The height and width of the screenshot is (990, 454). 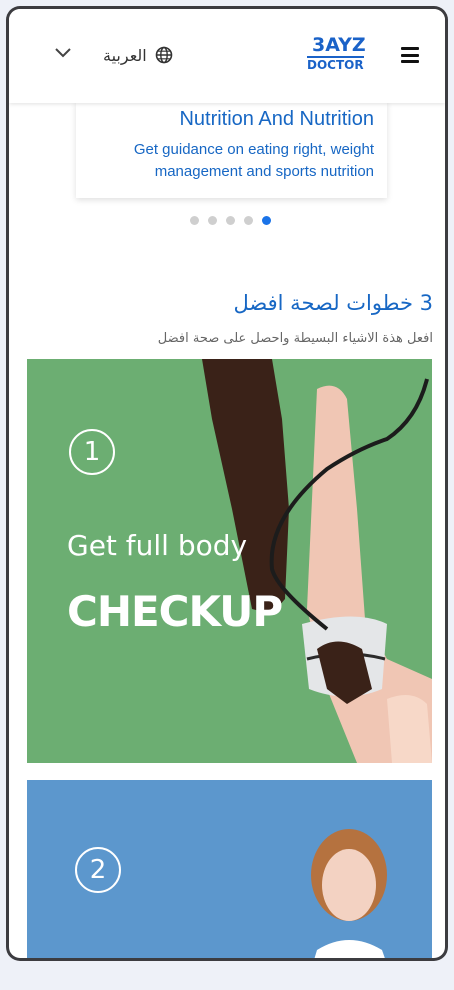 What do you see at coordinates (63, 53) in the screenshot?
I see `chevron-down-icon` at bounding box center [63, 53].